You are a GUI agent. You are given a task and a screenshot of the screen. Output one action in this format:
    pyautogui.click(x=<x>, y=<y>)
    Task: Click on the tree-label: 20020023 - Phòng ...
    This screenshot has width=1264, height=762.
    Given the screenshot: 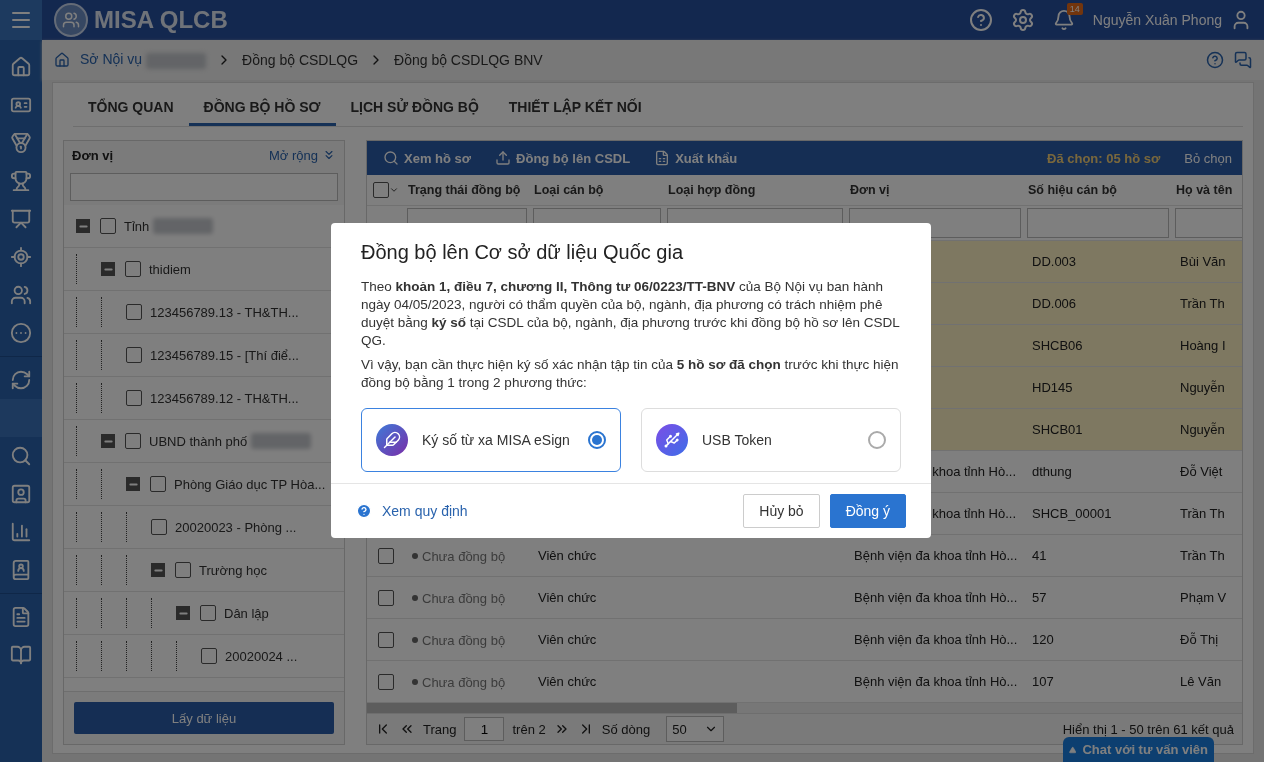 What is the action you would take?
    pyautogui.click(x=236, y=527)
    